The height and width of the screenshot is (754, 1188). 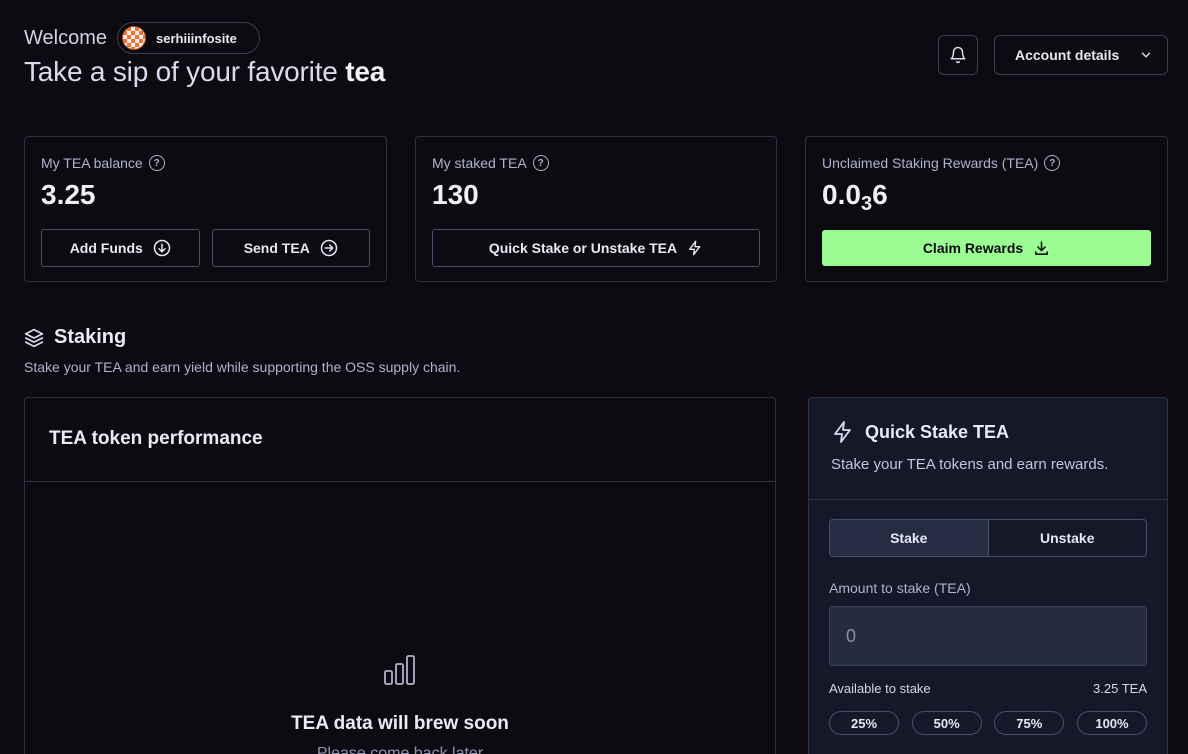 I want to click on available-label: Available to stake, so click(x=880, y=688).